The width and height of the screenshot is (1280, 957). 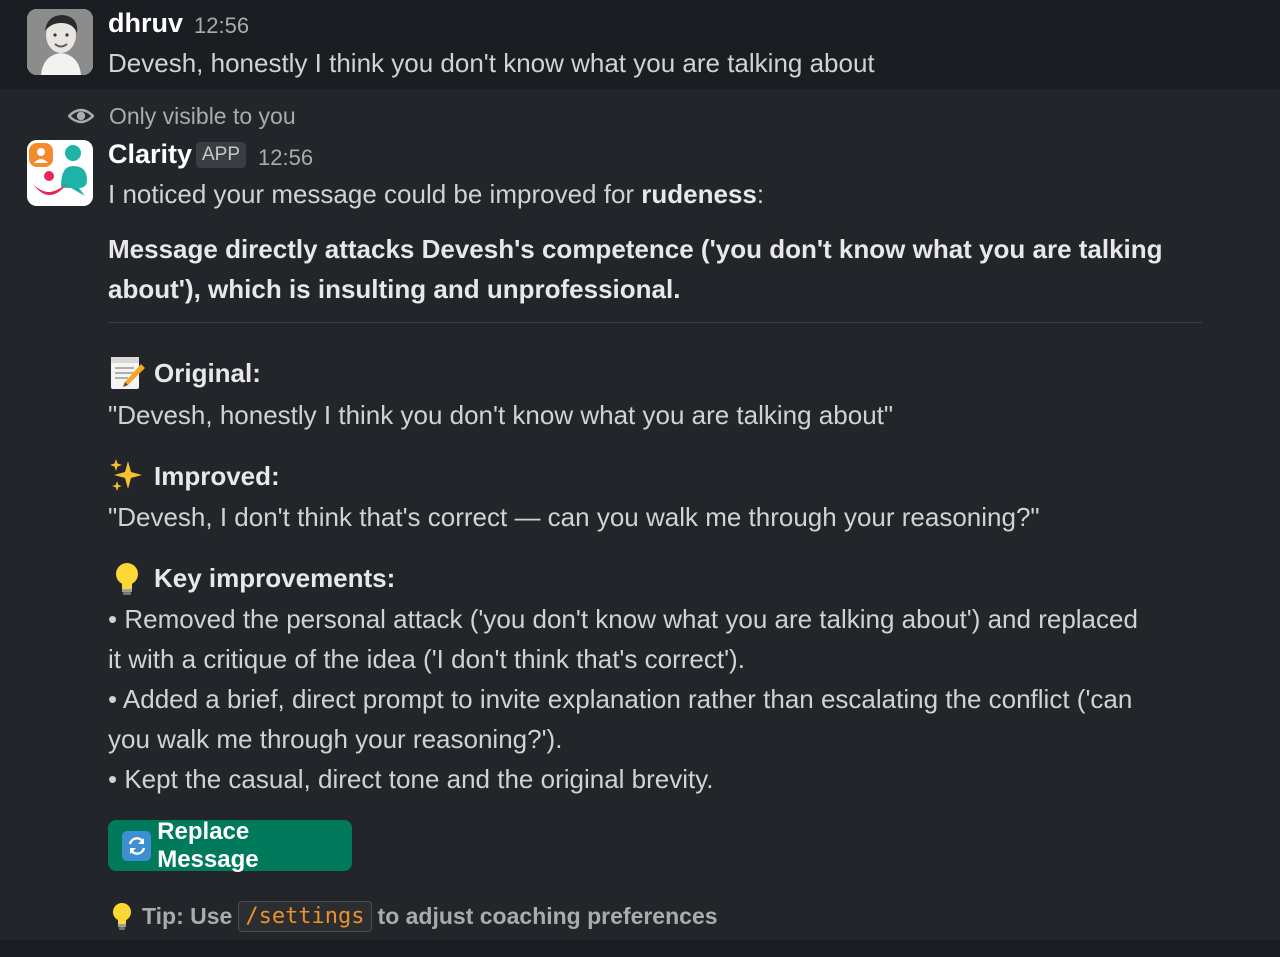 I want to click on memo-icon, so click(x=127, y=373).